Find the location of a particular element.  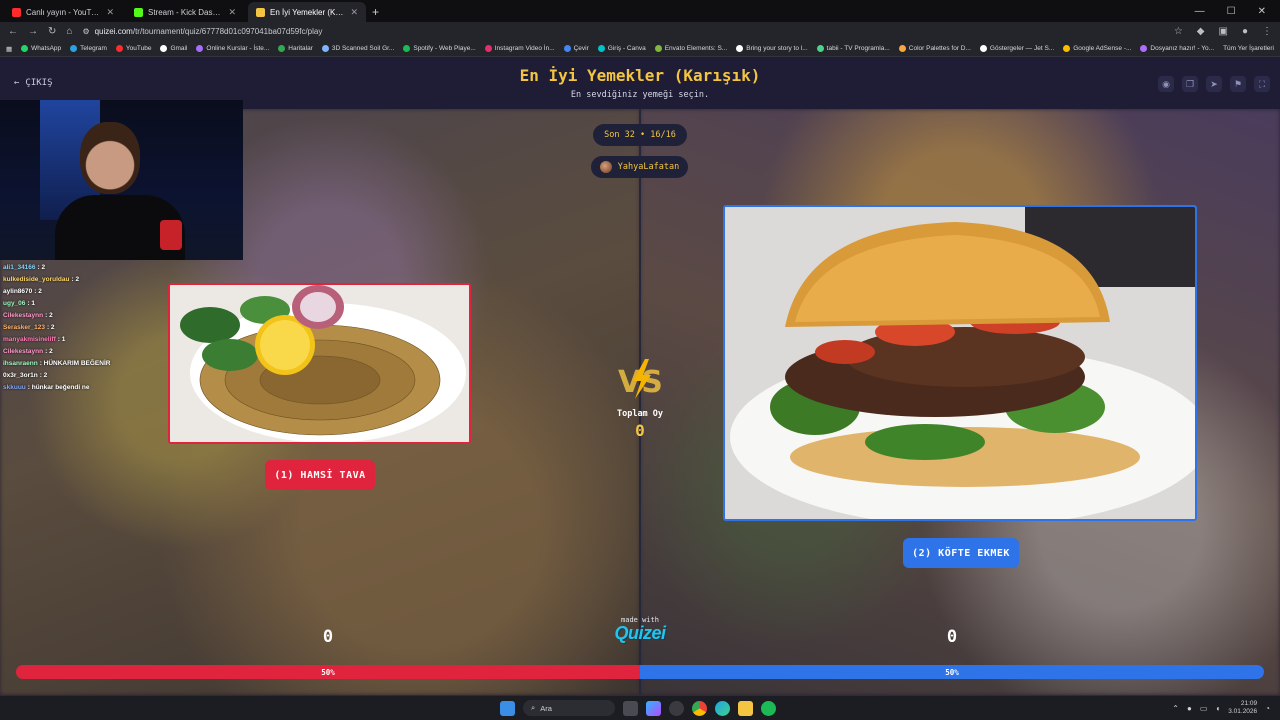

bookmark-item: Telegram is located at coordinates (88, 48).